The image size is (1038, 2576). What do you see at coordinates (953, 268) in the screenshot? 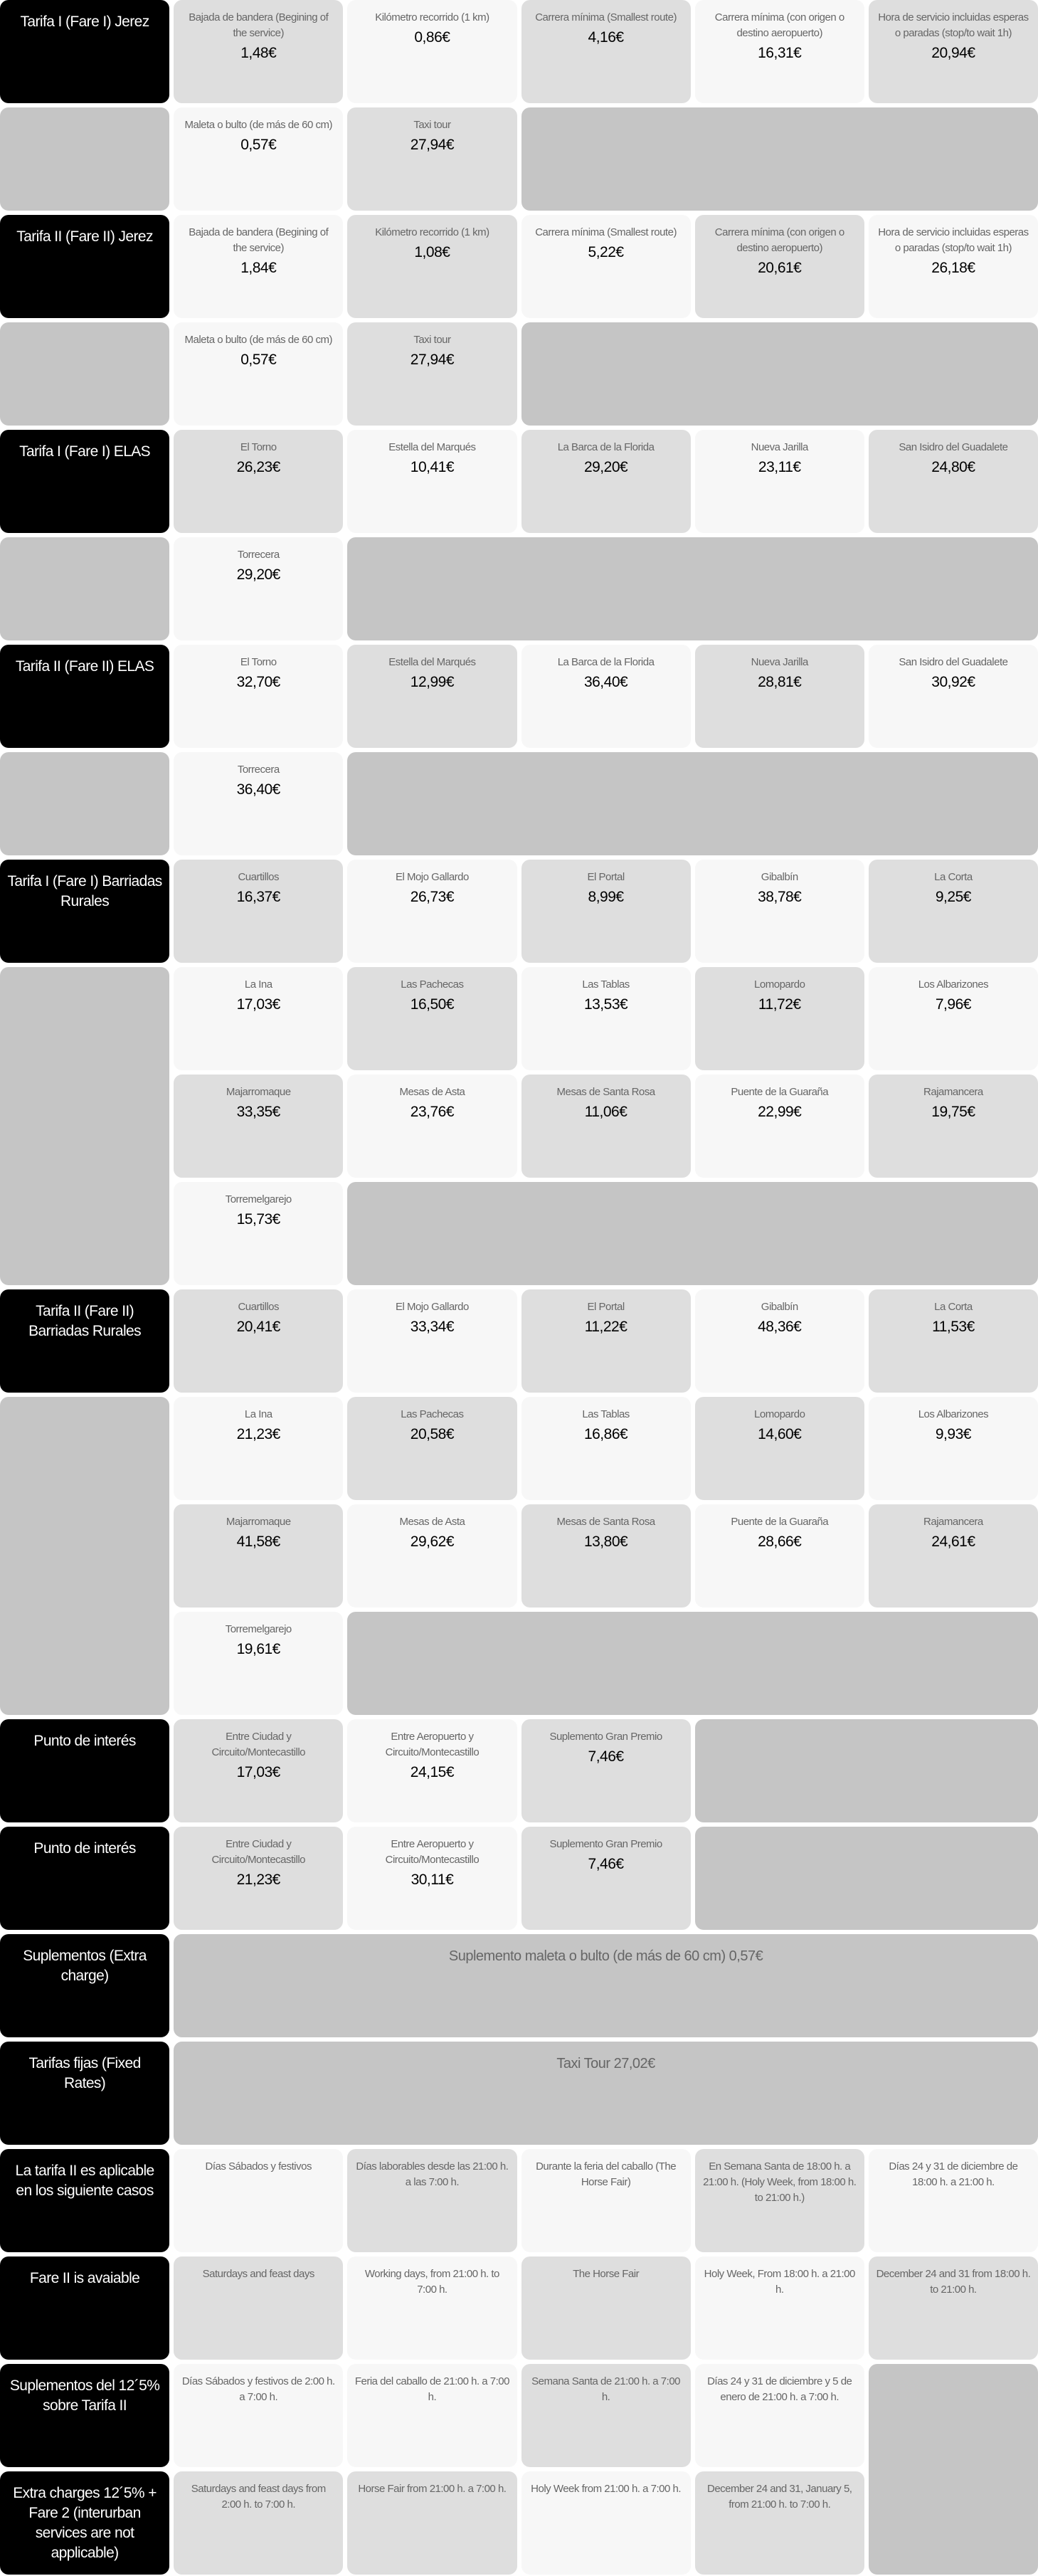
I see `fare-price: 26,18€` at bounding box center [953, 268].